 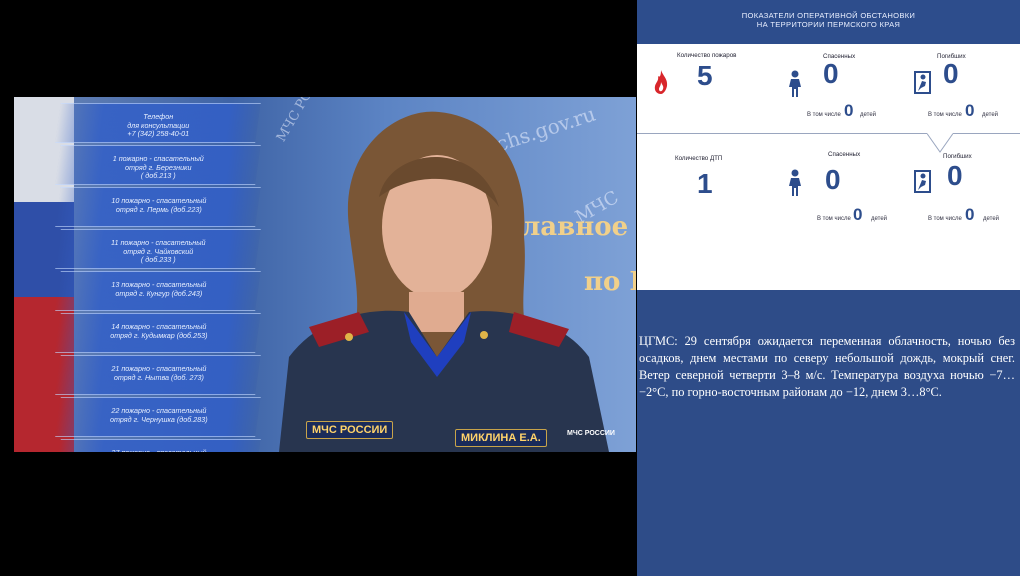 What do you see at coordinates (879, 219) in the screenshot?
I see `dtp-rescued-children-suffix: детей` at bounding box center [879, 219].